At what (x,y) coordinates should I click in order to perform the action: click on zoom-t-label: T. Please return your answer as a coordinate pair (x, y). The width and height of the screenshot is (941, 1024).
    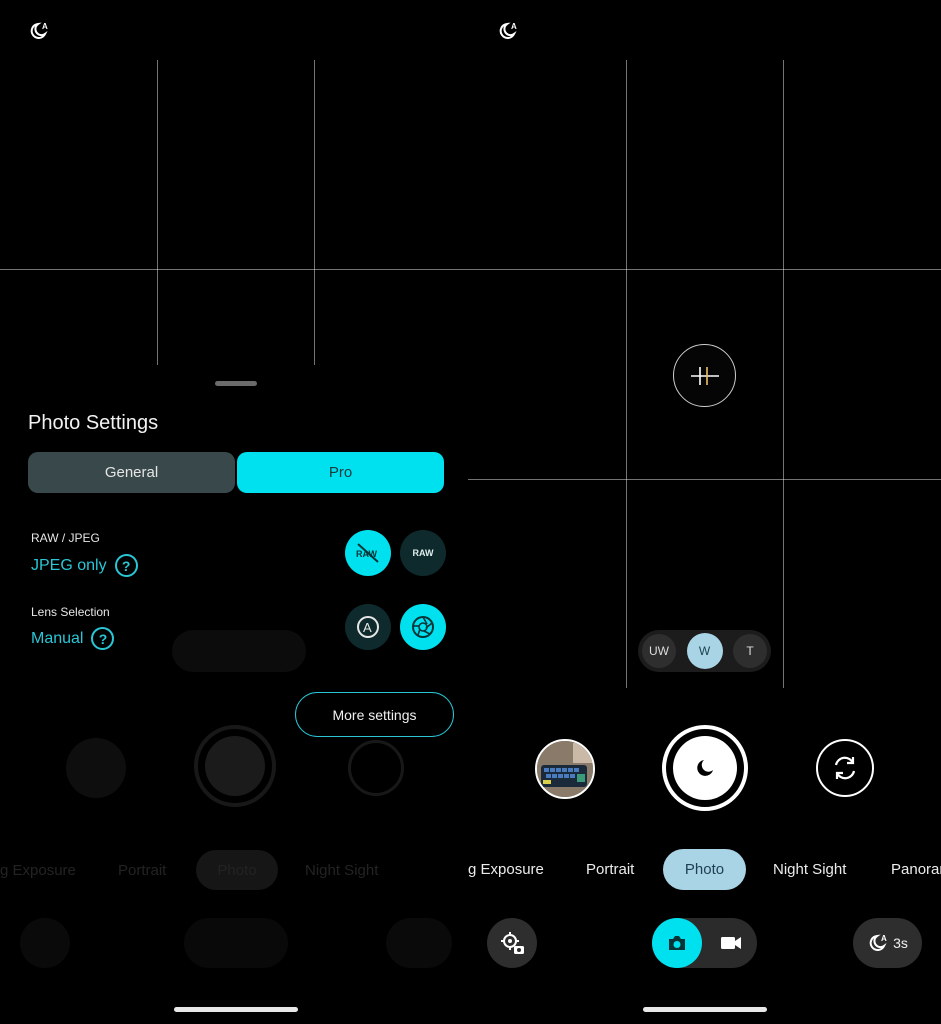
    Looking at the image, I should click on (750, 651).